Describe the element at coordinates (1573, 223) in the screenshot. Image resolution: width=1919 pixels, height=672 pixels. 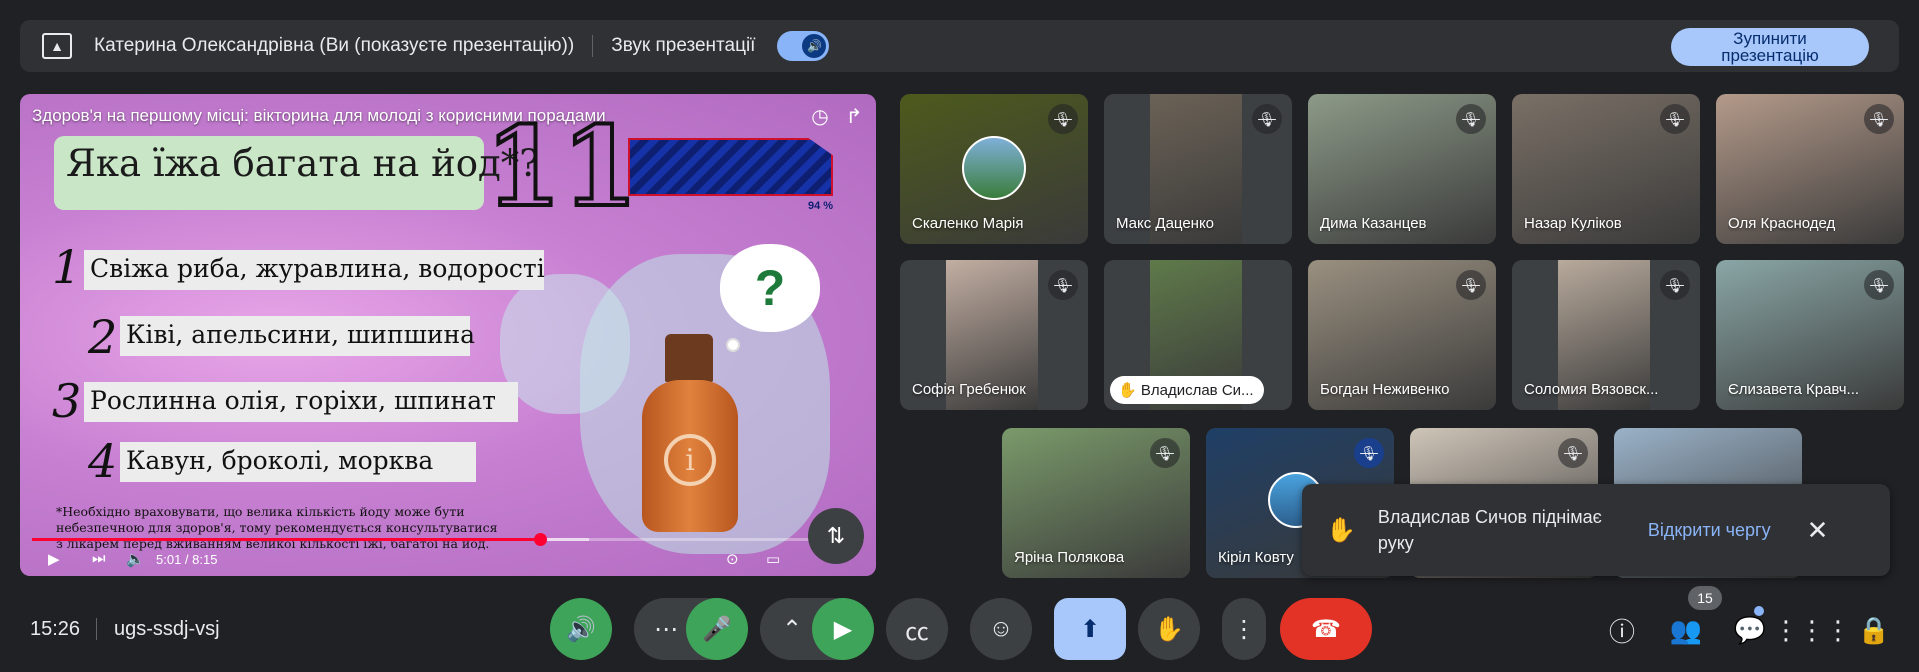
I see `participant-name: Назар Куліков` at that location.